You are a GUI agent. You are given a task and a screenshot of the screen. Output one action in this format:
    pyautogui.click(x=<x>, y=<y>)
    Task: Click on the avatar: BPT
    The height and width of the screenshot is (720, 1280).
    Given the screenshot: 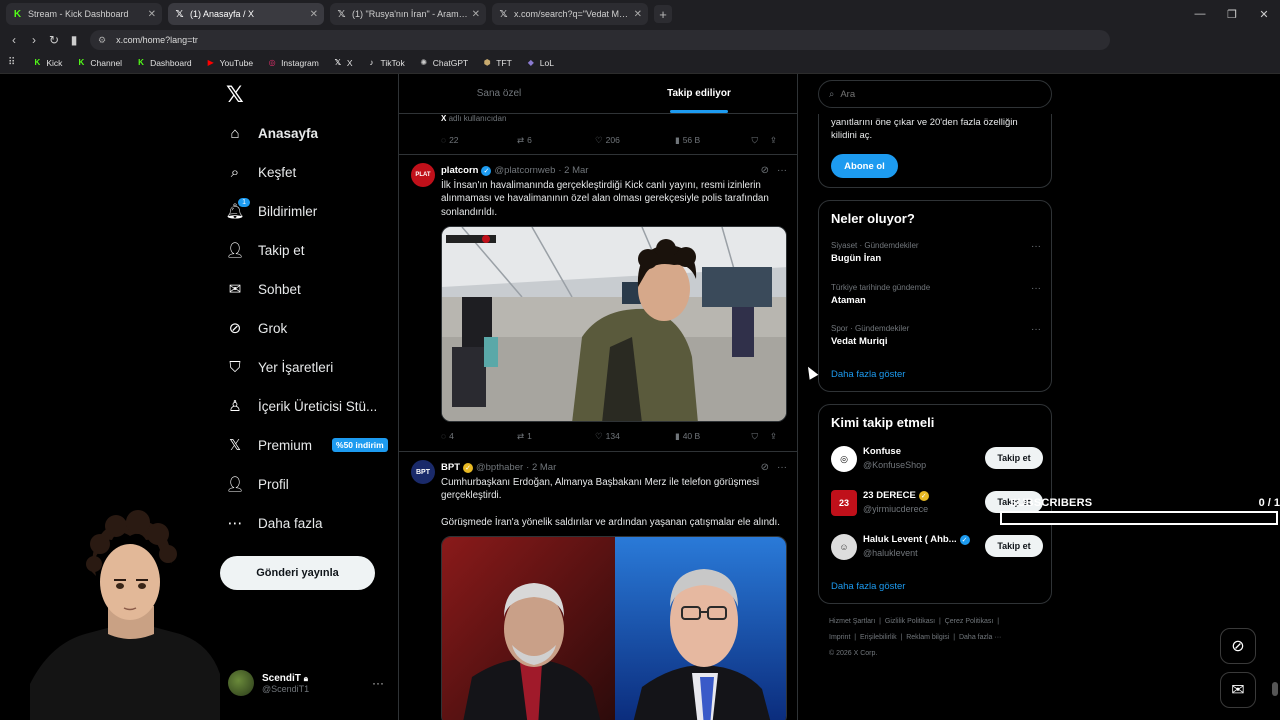 What is the action you would take?
    pyautogui.click(x=423, y=472)
    